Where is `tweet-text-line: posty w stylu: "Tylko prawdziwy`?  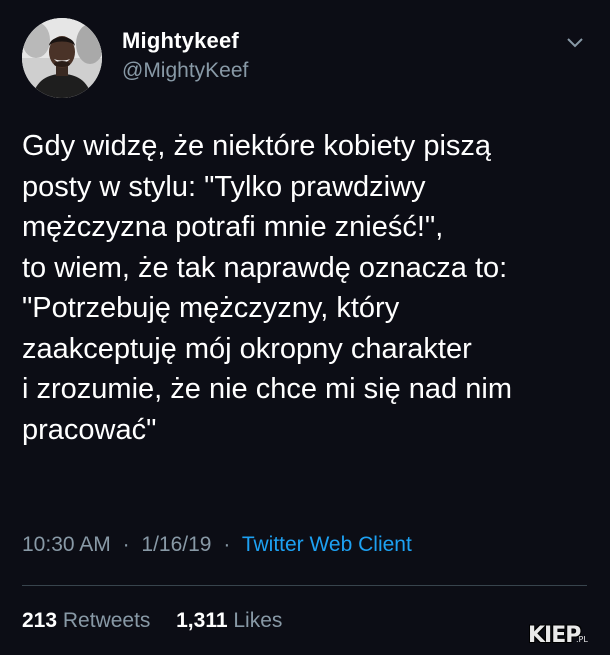 tweet-text-line: posty w stylu: "Tylko prawdziwy is located at coordinates (224, 186).